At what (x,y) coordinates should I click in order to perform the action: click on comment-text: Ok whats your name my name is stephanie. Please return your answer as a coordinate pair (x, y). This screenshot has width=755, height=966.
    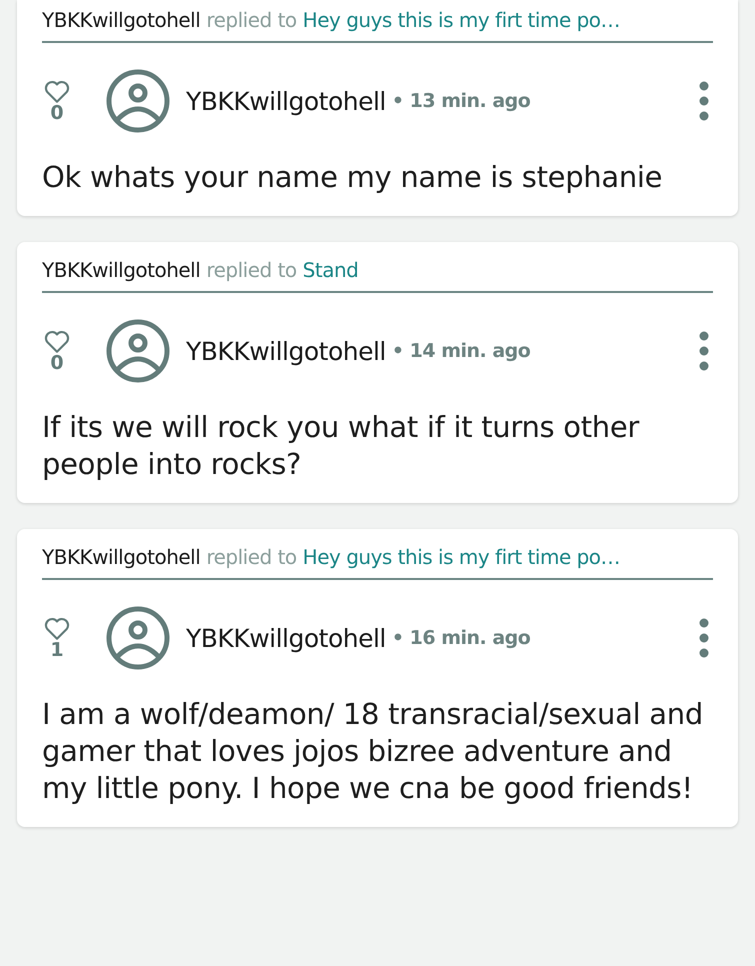
    Looking at the image, I should click on (353, 177).